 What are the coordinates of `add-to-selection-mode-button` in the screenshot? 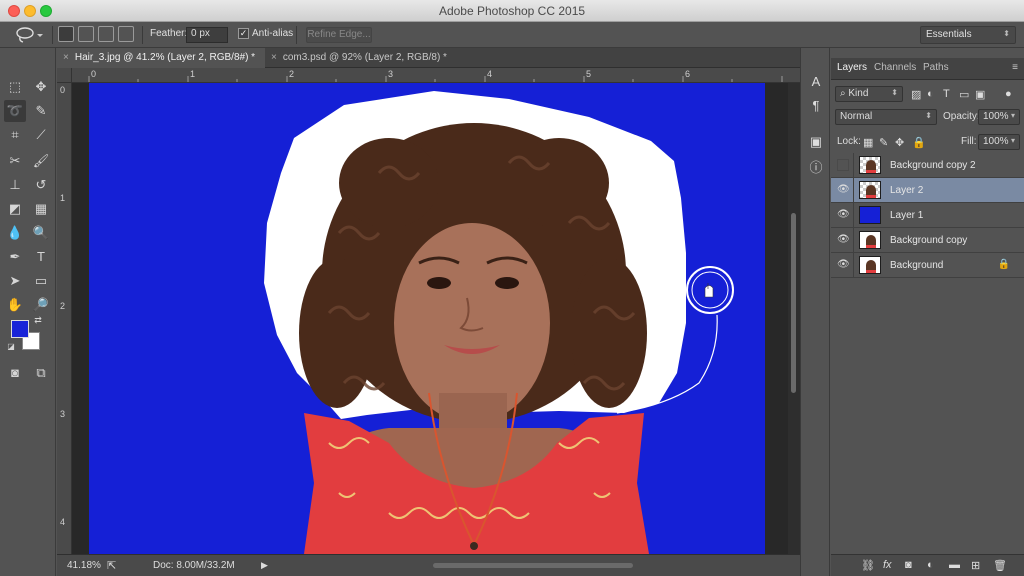 It's located at (86, 34).